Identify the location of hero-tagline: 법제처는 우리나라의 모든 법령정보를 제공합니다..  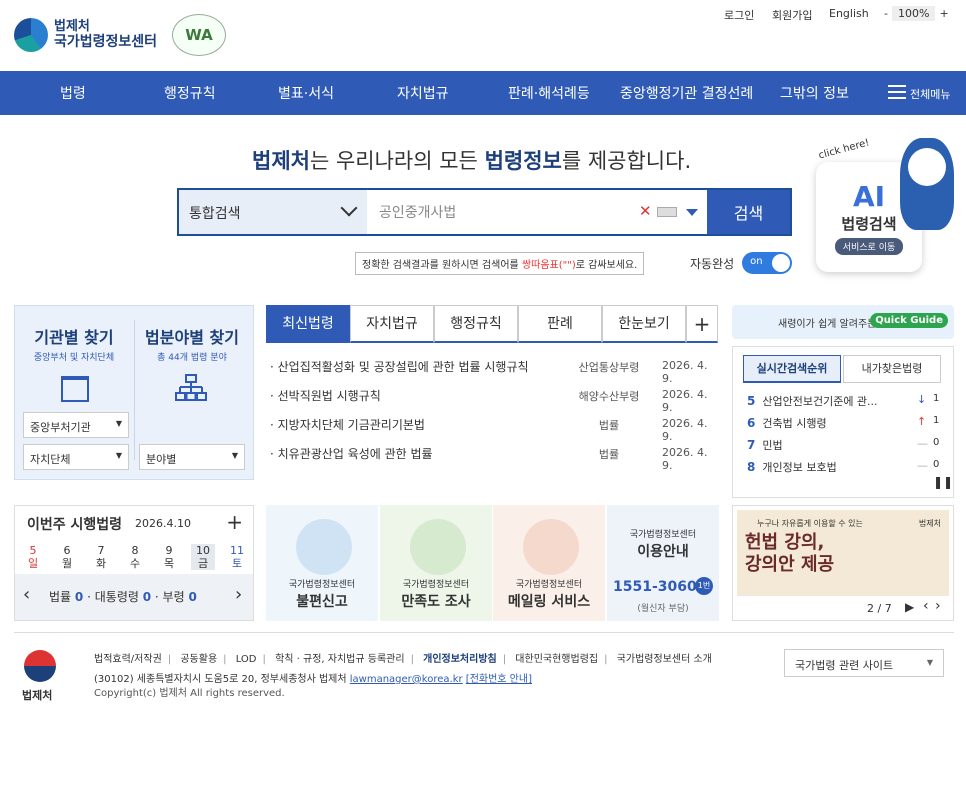
(472, 161).